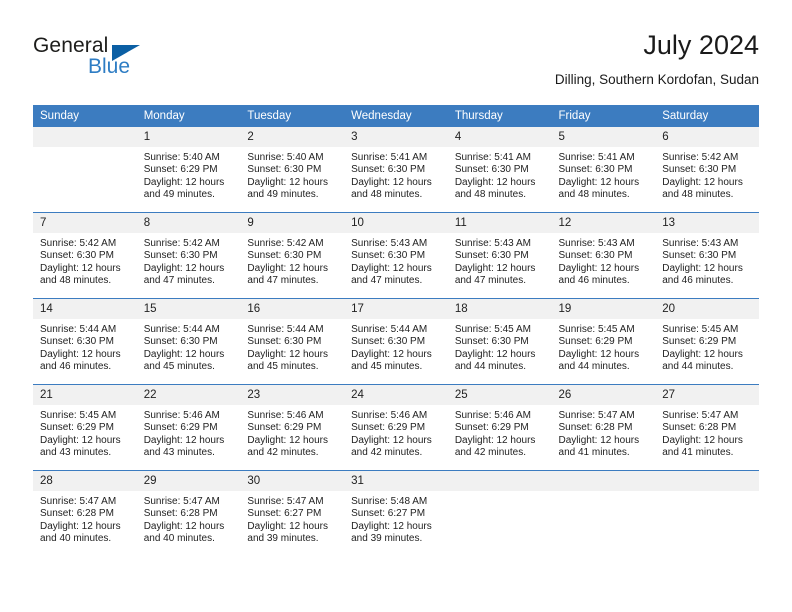  I want to click on day-number: 21, so click(85, 395).